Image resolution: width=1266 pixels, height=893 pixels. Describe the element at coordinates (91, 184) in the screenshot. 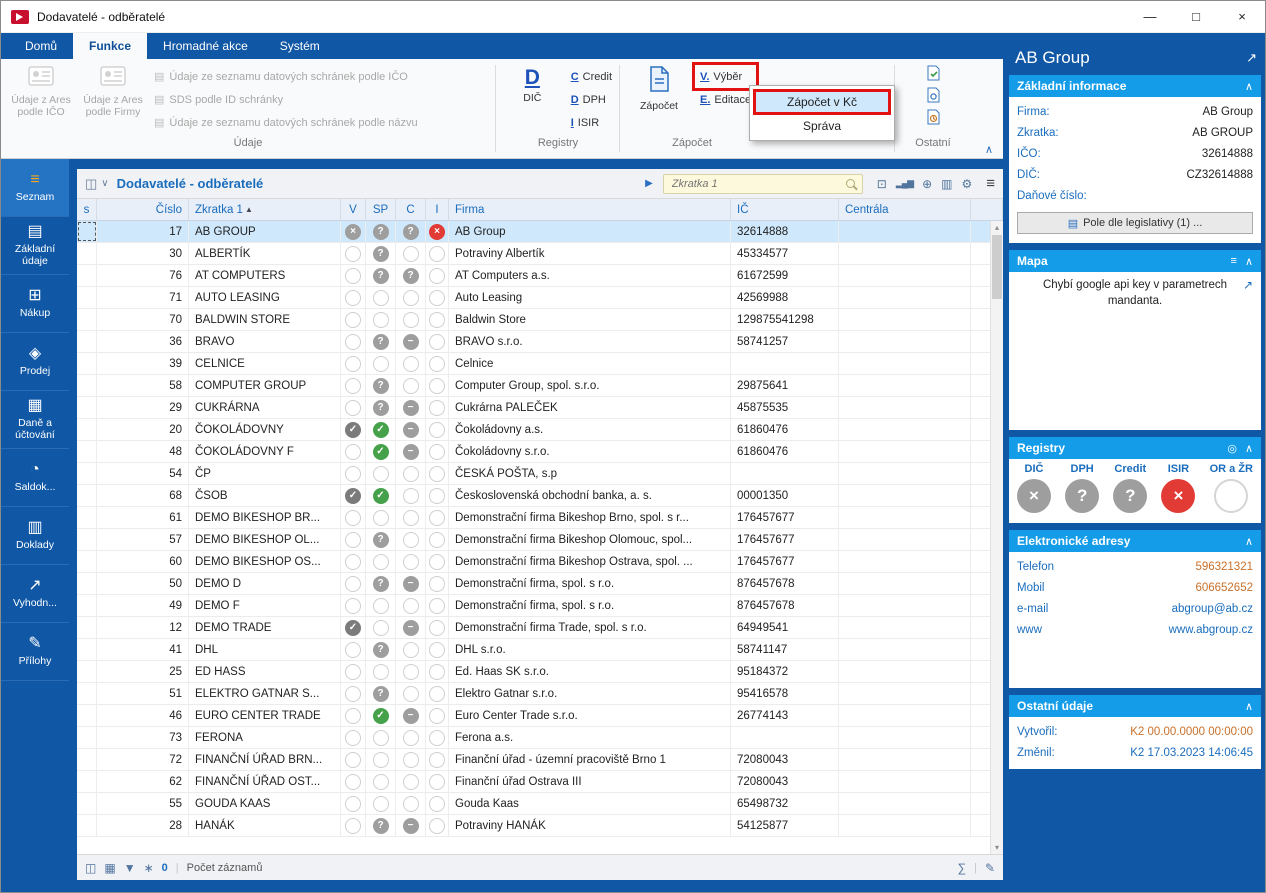

I see `book-view-icon: ◫` at that location.